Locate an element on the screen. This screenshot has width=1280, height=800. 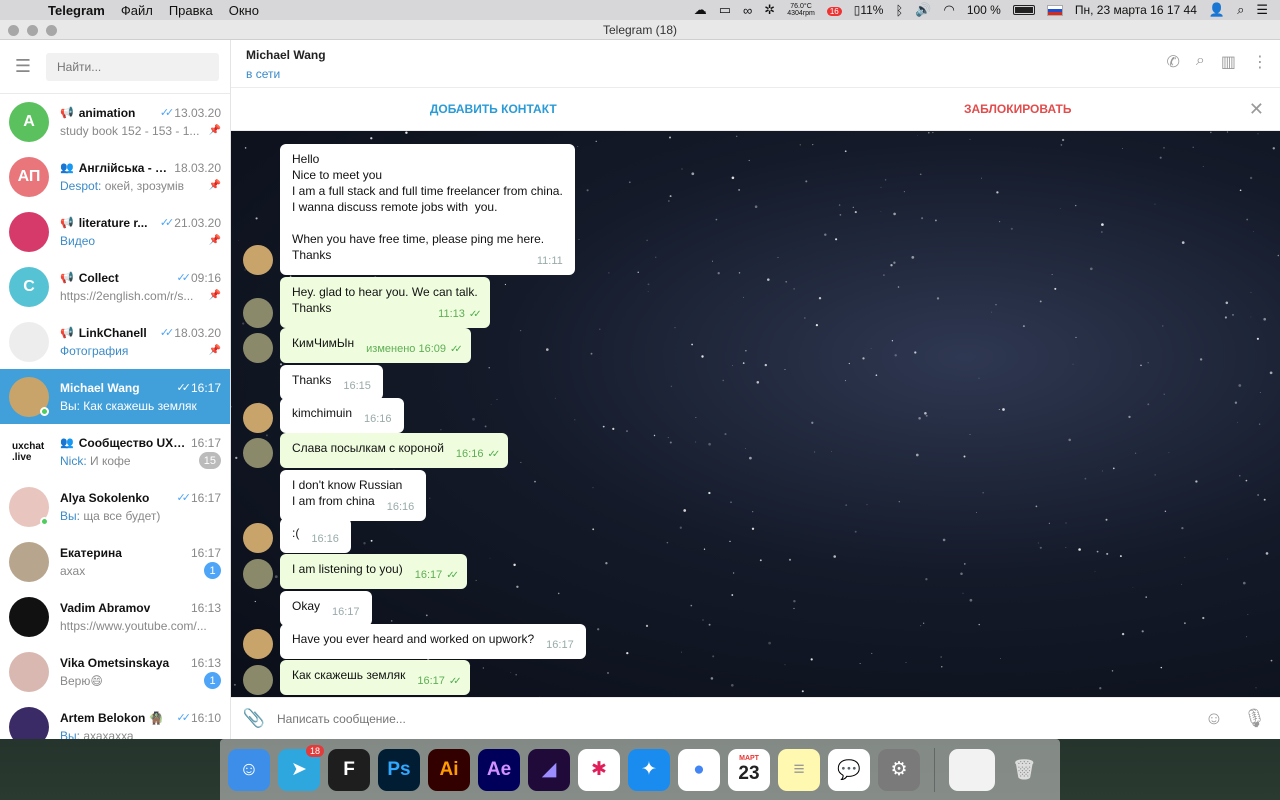
dock-app-slack: ✱ is located at coordinates (599, 769).